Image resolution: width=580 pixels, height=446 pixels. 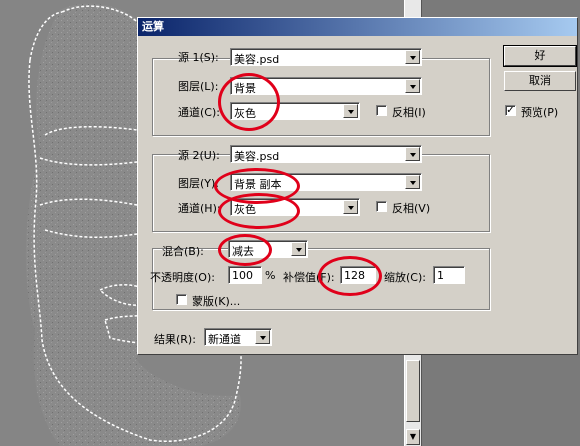 I want to click on source1-layer-label: 图层(L):, so click(x=198, y=86).